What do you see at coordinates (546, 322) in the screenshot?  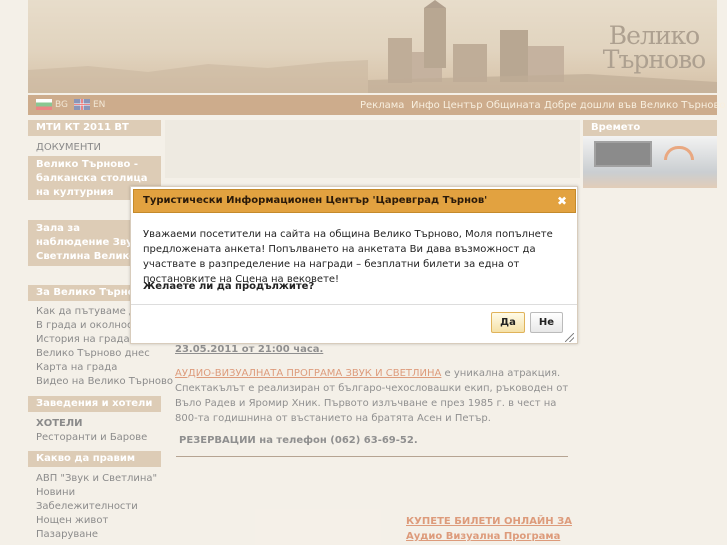 I see `no-button: Не` at bounding box center [546, 322].